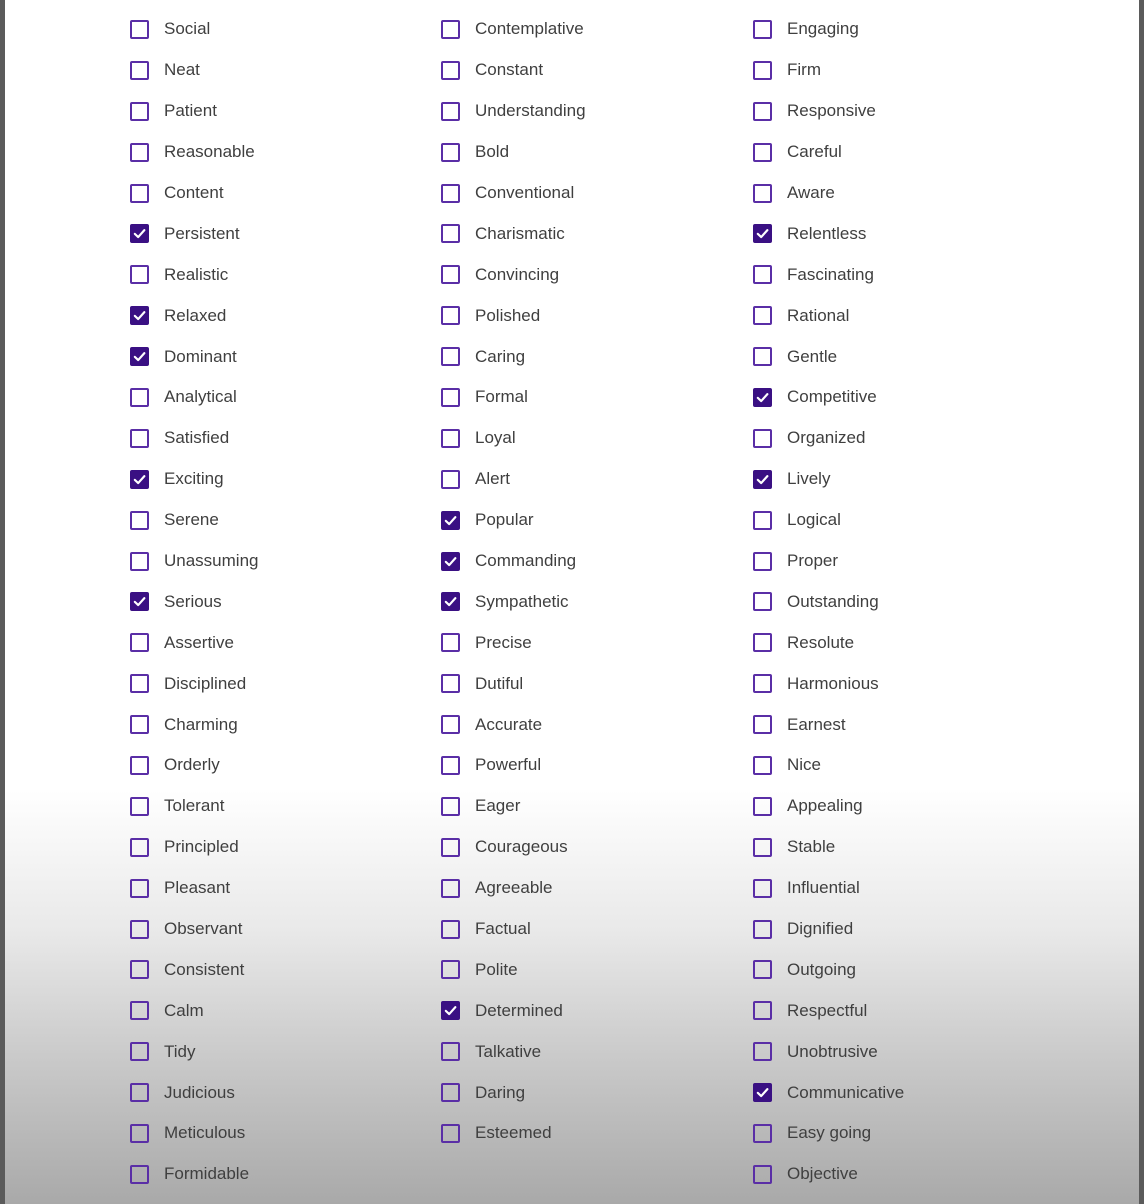 Image resolution: width=1144 pixels, height=1204 pixels. What do you see at coordinates (903, 315) in the screenshot?
I see `checkbox-option: Rational` at bounding box center [903, 315].